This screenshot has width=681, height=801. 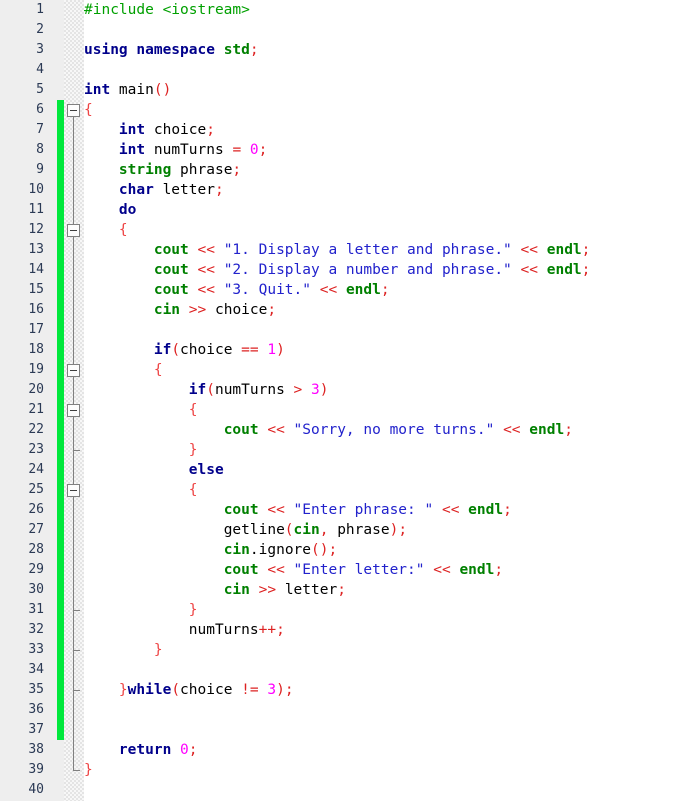 I want to click on code-line: cin >> choice;, so click(x=382, y=310).